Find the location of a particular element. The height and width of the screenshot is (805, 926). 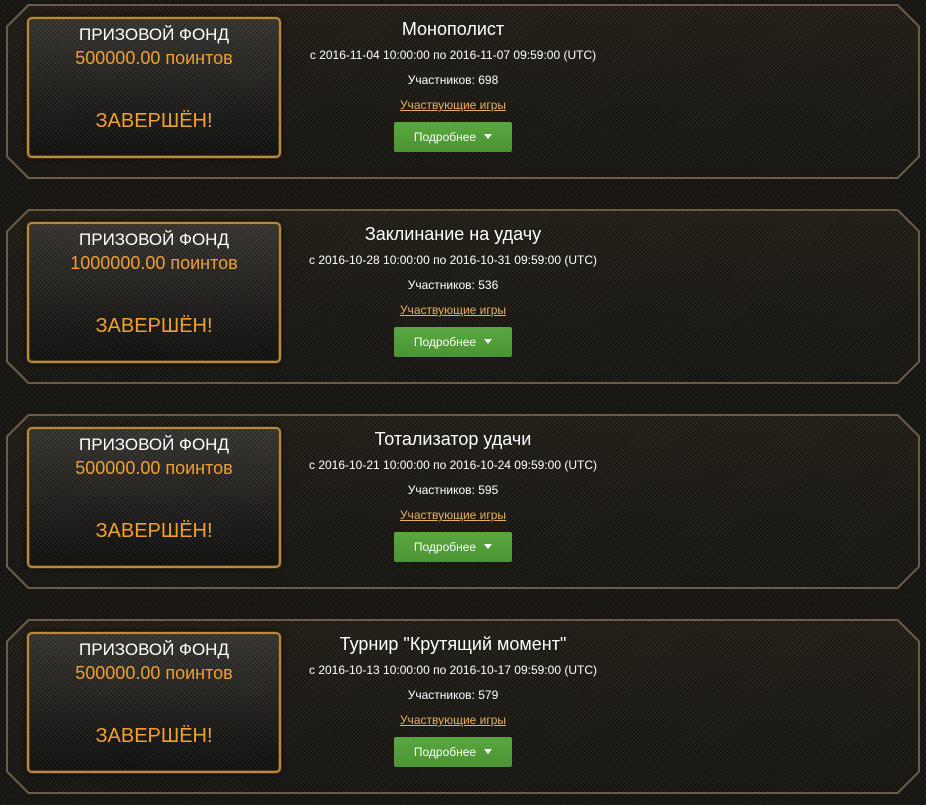

tournament-participants: Участников: 536 is located at coordinates (453, 285).